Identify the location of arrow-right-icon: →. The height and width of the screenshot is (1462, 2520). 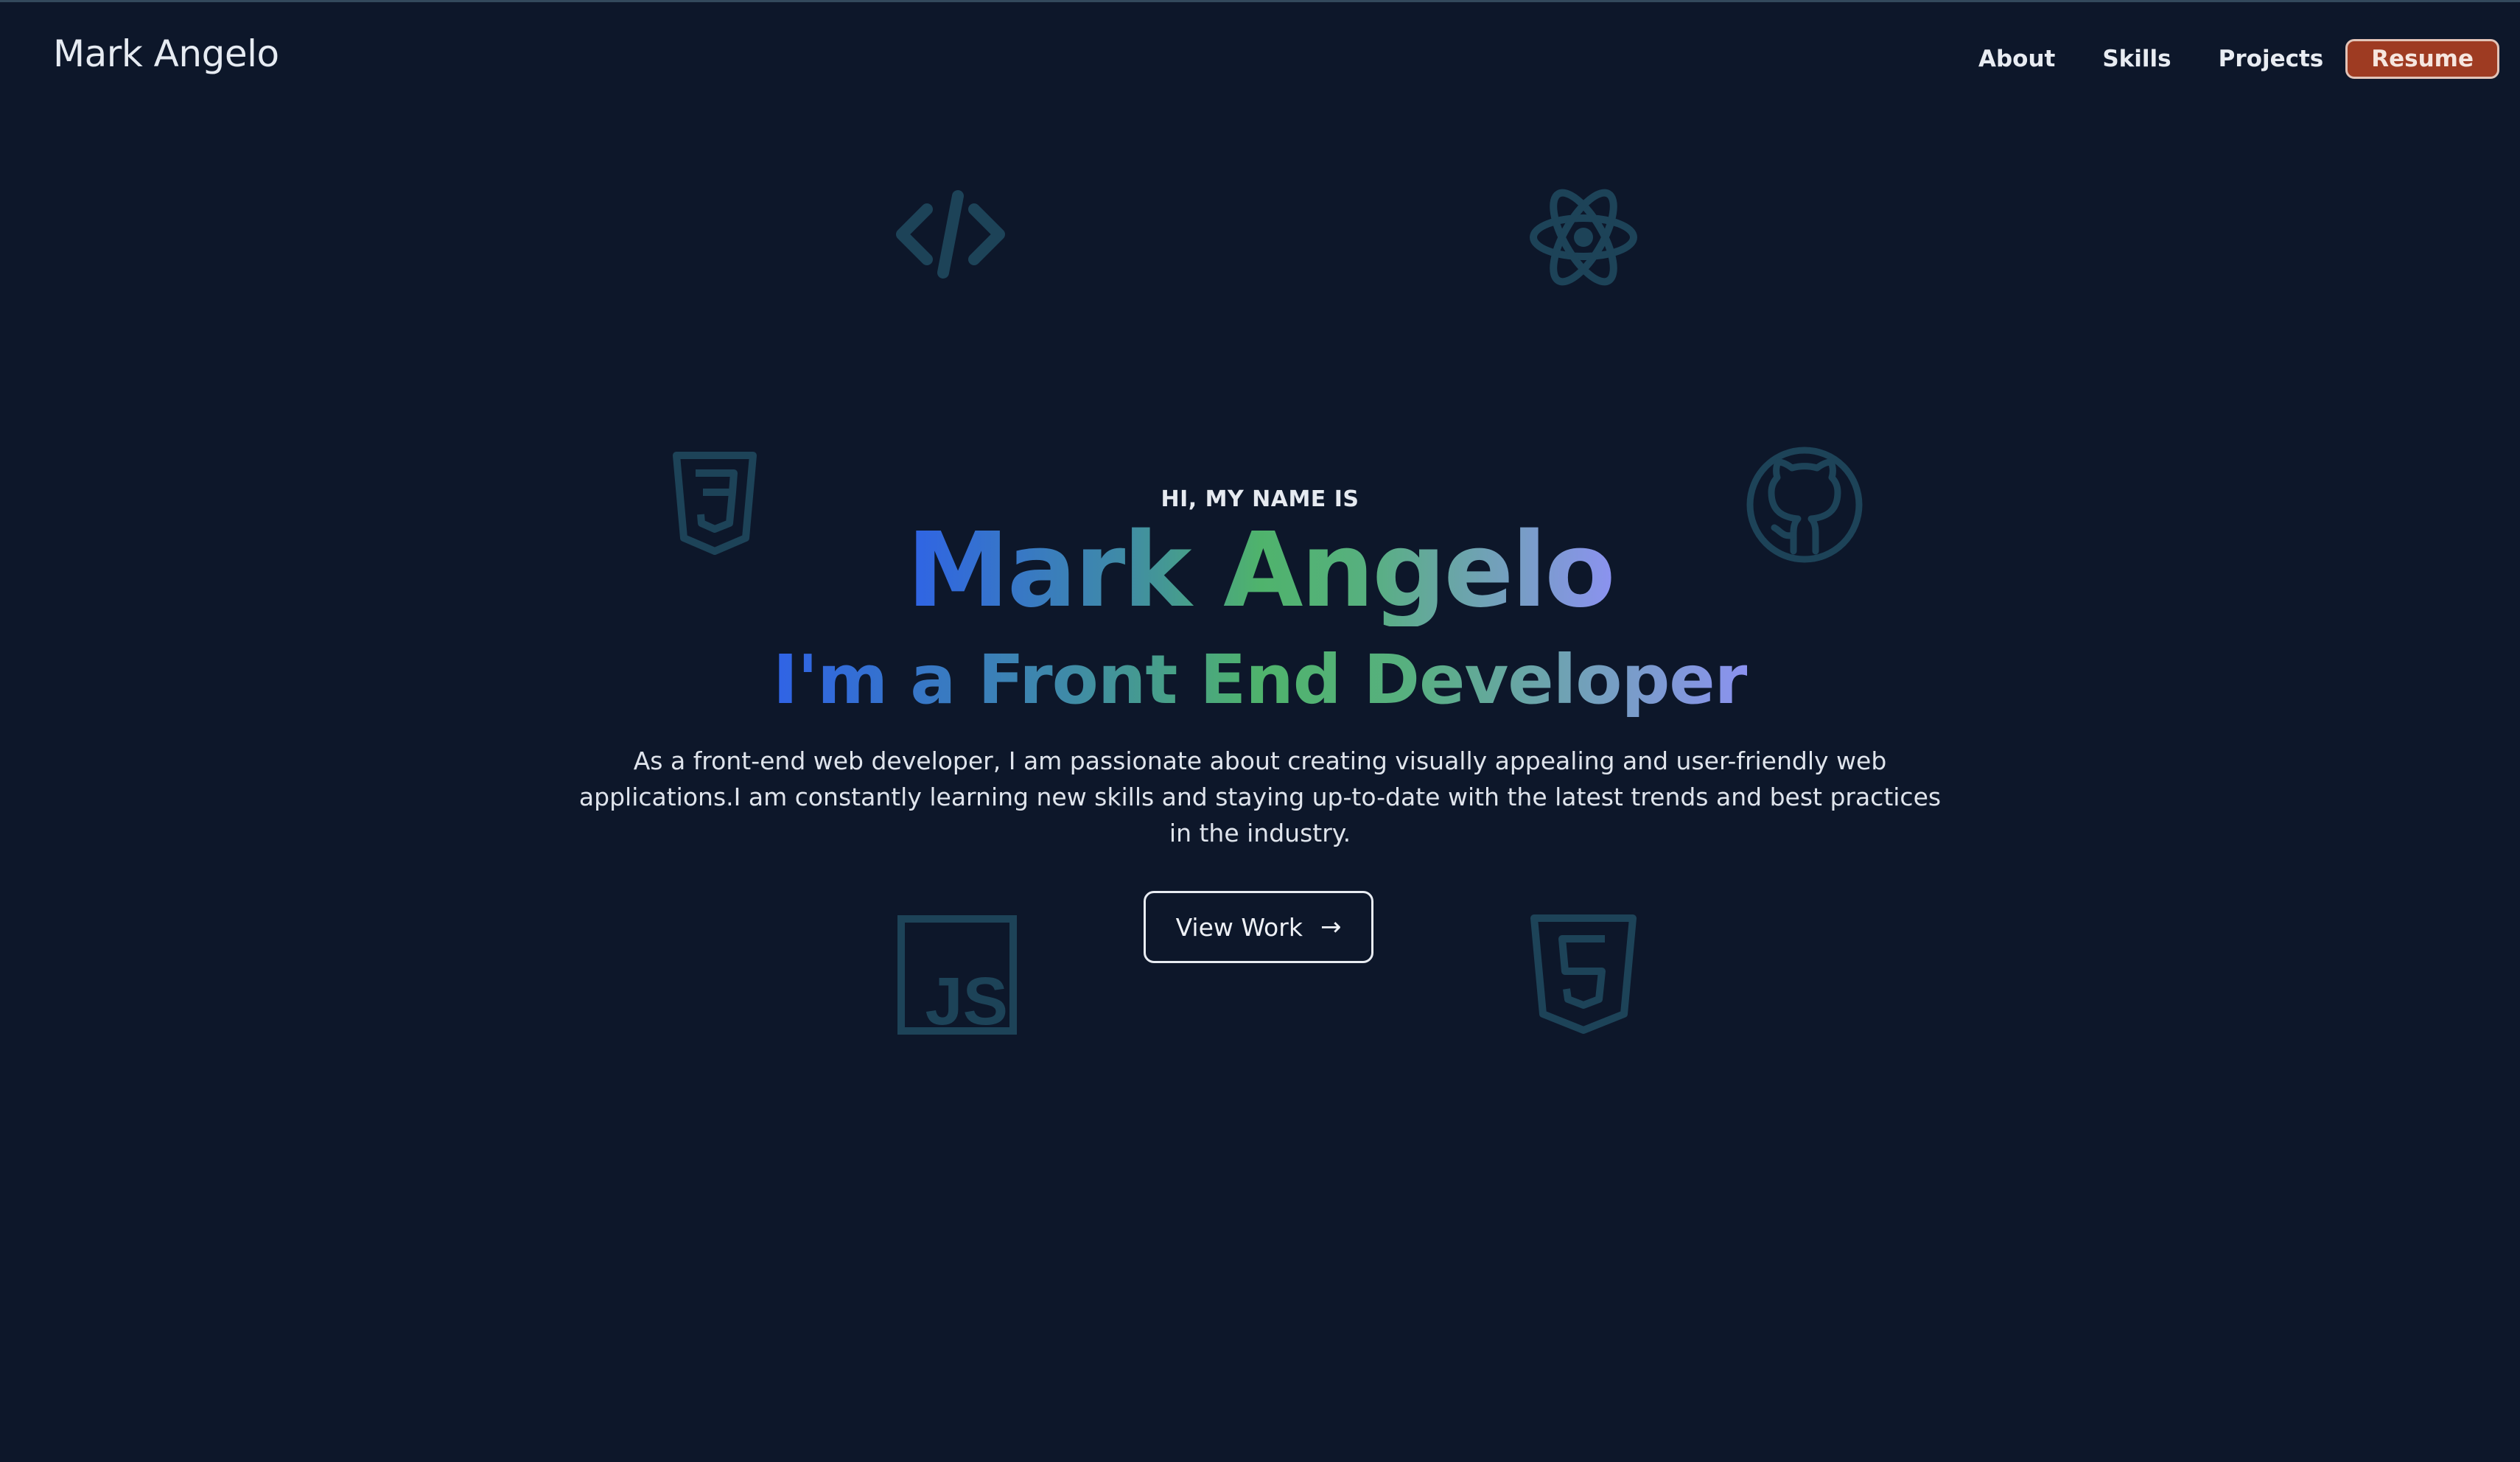
(1331, 927).